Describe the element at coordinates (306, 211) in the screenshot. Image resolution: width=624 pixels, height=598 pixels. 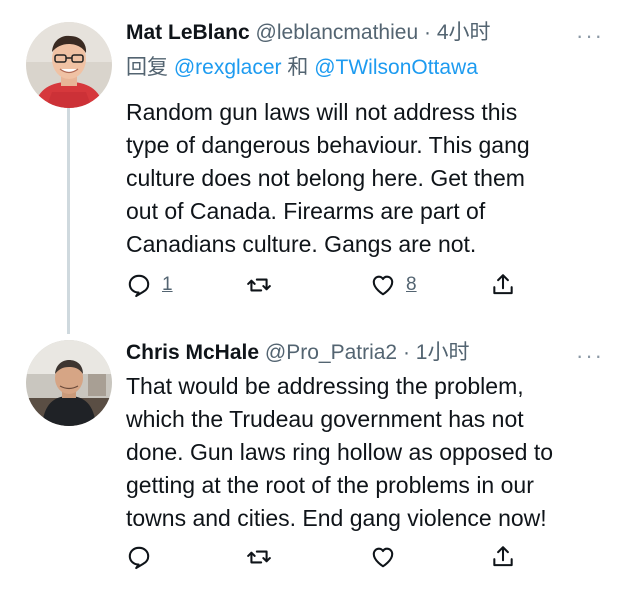
I see `tweet-text-line: out of Canada. Firearms are part of` at that location.